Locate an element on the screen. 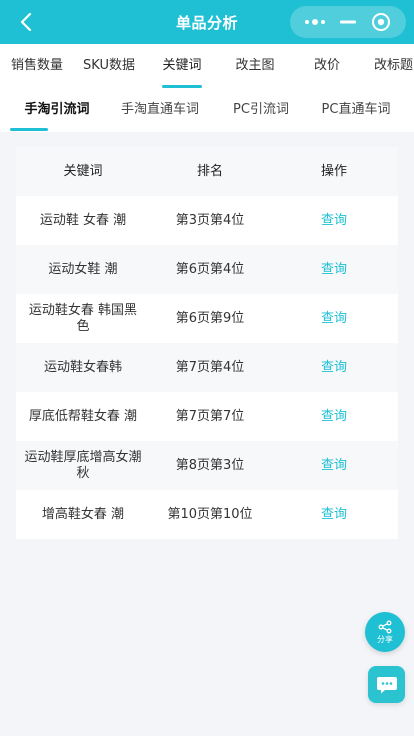 The width and height of the screenshot is (414, 736). primary-tabs: 销售数量 SKU数据 关键词 改主图 改价 改标题 is located at coordinates (207, 66).